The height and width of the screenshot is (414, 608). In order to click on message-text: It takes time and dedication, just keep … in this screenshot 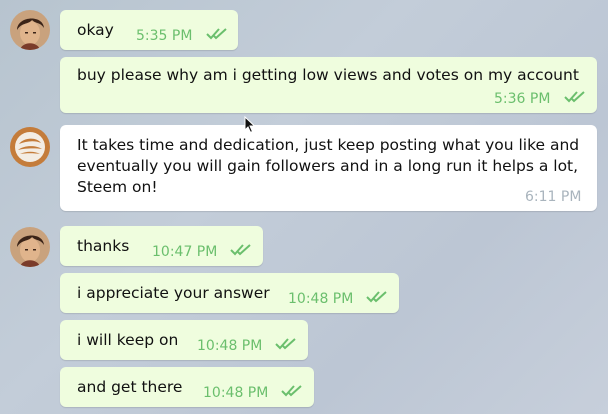, I will do `click(328, 166)`.